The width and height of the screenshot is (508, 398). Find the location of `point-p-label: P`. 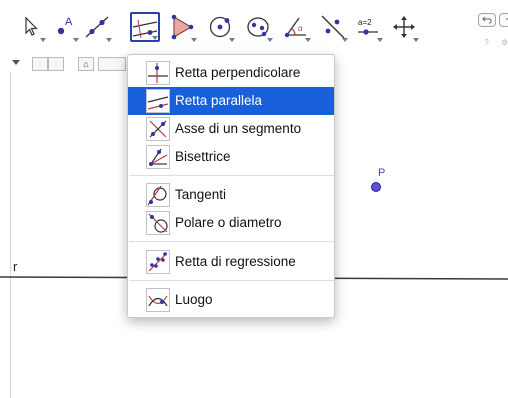

point-p-label: P is located at coordinates (382, 173).